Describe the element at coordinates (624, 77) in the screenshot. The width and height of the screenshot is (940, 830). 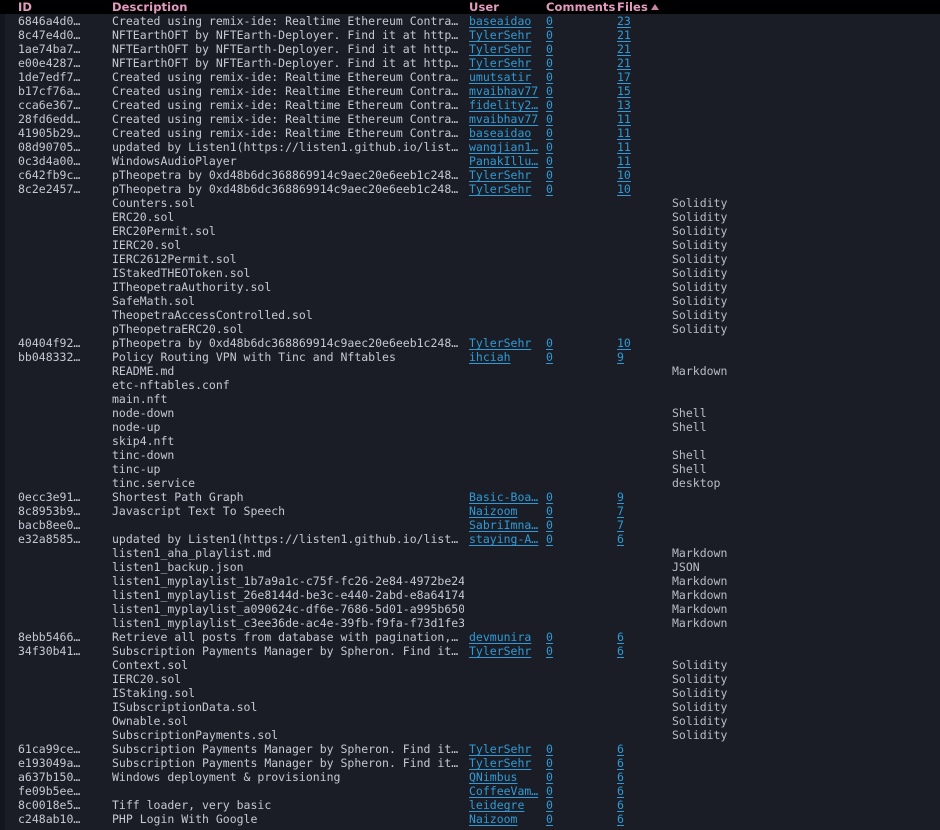
I see `files-link: 17` at that location.